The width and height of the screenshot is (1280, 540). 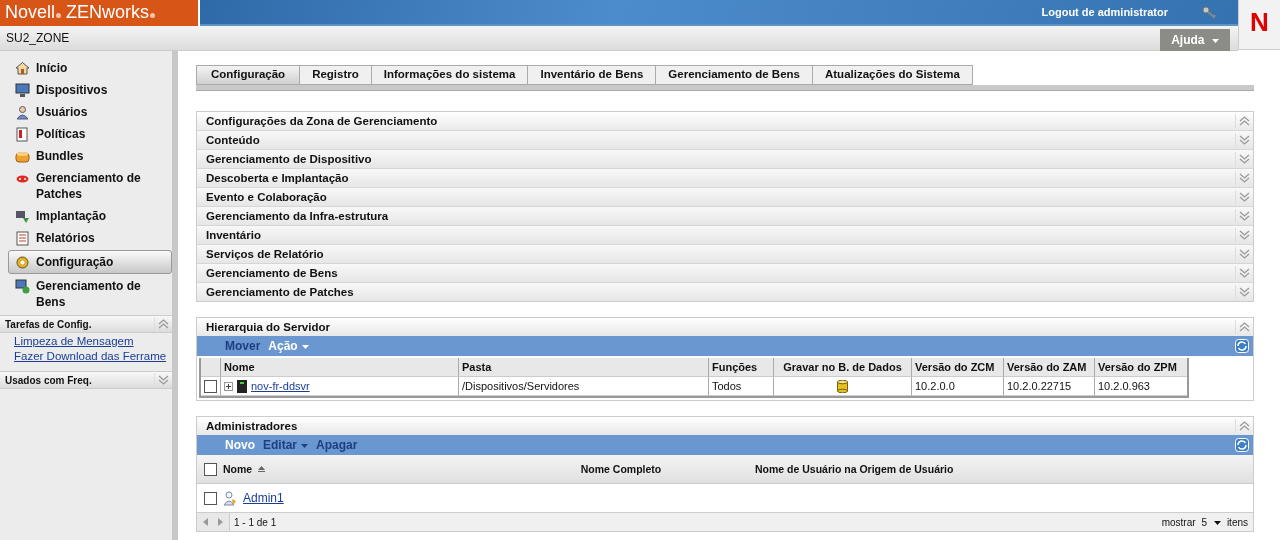 What do you see at coordinates (725, 254) in the screenshot?
I see `section-header: Serviços de Relatório` at bounding box center [725, 254].